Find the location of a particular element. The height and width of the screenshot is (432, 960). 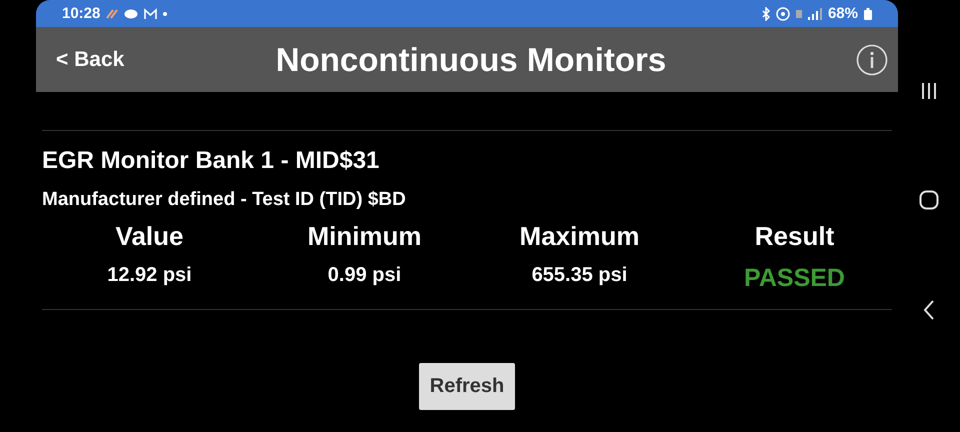

value-cell-text: 0.99 psi is located at coordinates (364, 276).